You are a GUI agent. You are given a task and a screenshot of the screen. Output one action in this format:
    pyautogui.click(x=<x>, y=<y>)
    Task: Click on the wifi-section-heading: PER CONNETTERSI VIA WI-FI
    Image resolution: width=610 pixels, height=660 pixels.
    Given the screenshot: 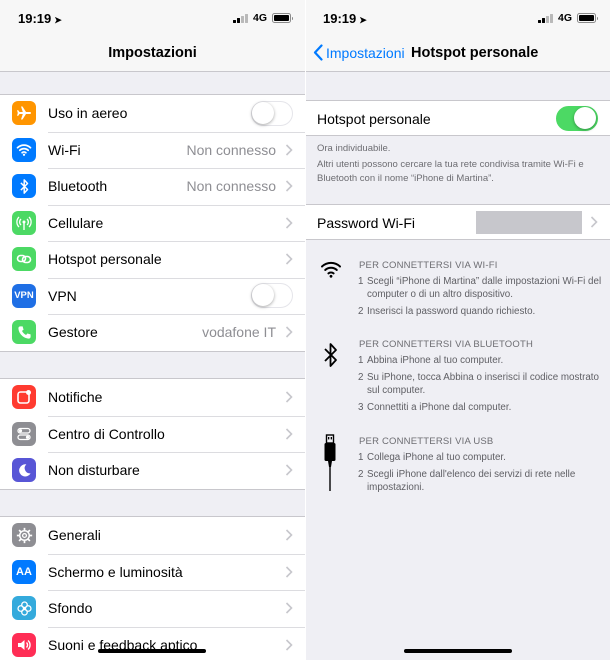 What is the action you would take?
    pyautogui.click(x=428, y=265)
    